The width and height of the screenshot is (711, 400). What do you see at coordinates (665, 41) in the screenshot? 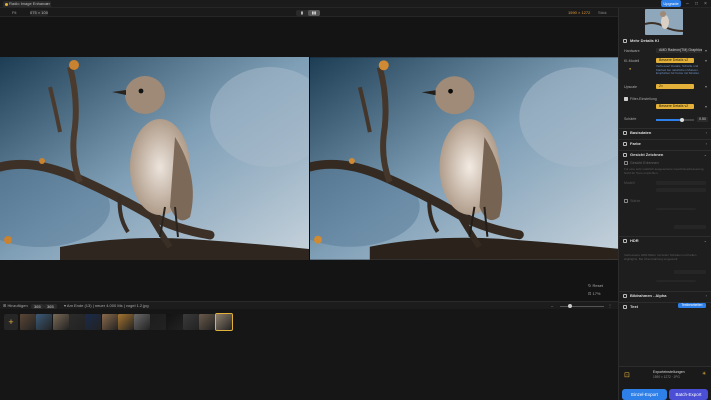
I see `section-header-model: Mehr Details KI` at bounding box center [665, 41].